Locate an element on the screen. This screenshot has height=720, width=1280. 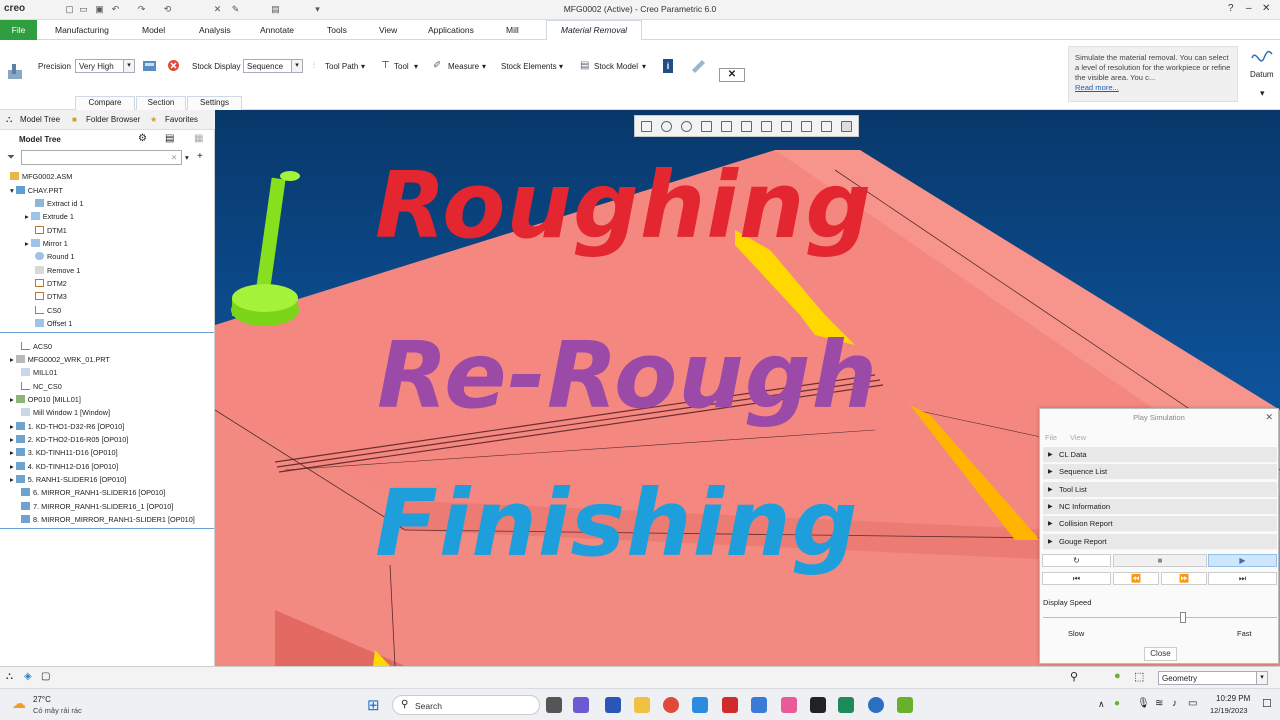
clock-time: 10:29 PM is located at coordinates (1233, 698).